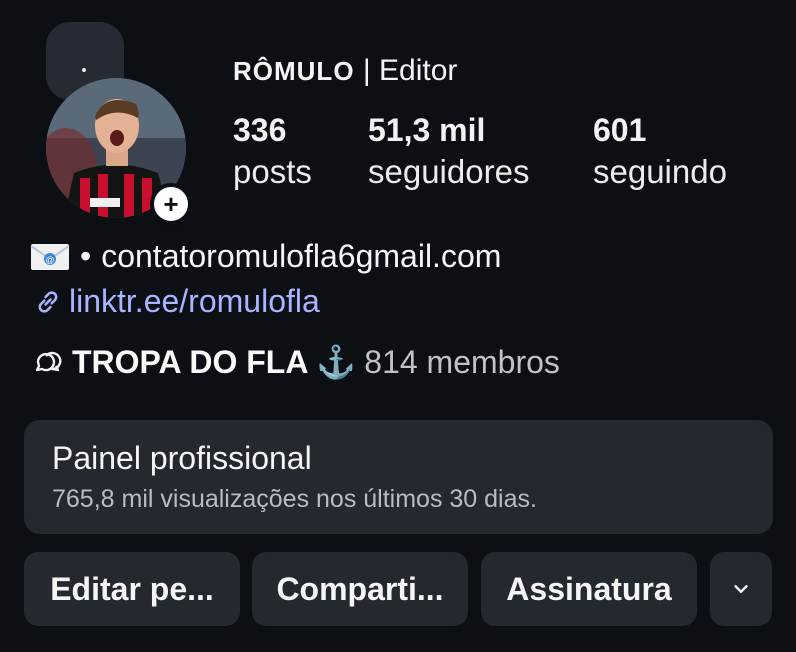  What do you see at coordinates (589, 589) in the screenshot?
I see `subscription-button: Assinatura` at bounding box center [589, 589].